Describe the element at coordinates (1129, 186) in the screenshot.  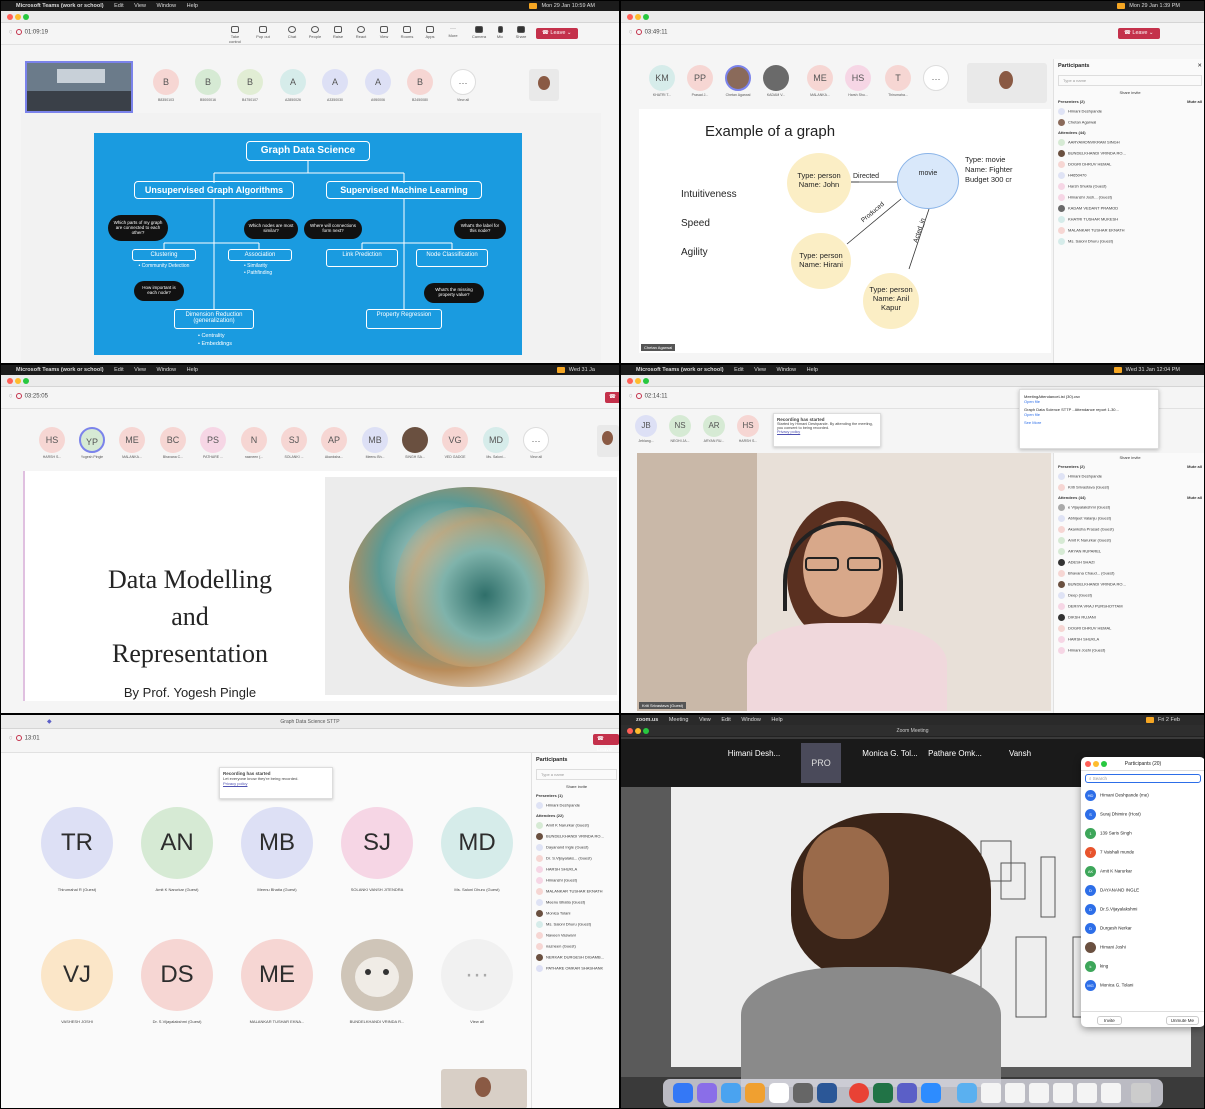
I see `participant-row: Harsh Shukla (Guest)` at that location.